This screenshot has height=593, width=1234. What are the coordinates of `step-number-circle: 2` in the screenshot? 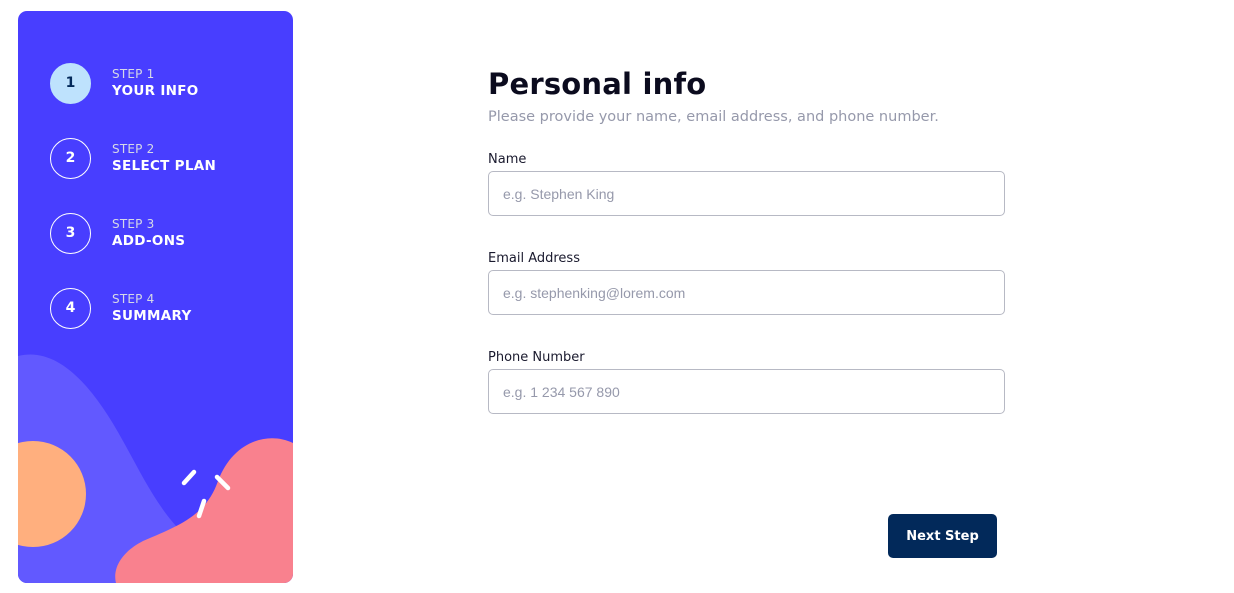 It's located at (70, 158).